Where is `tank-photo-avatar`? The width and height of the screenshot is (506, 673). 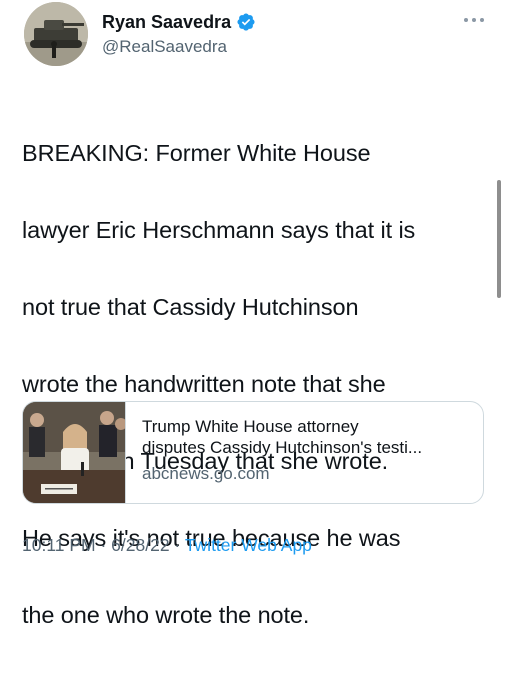 tank-photo-avatar is located at coordinates (56, 34).